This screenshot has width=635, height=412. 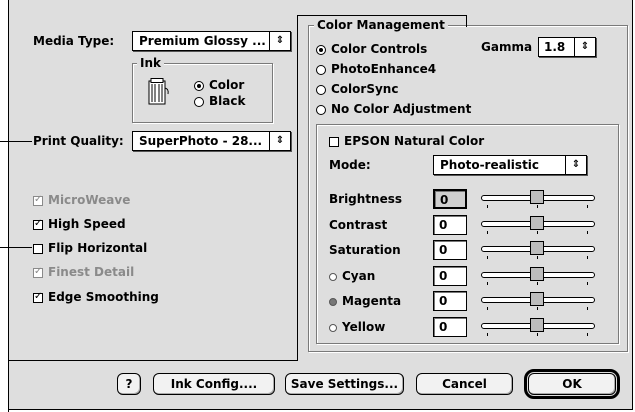 I want to click on photoenhance4-label: PhotoEnhance4, so click(x=384, y=69).